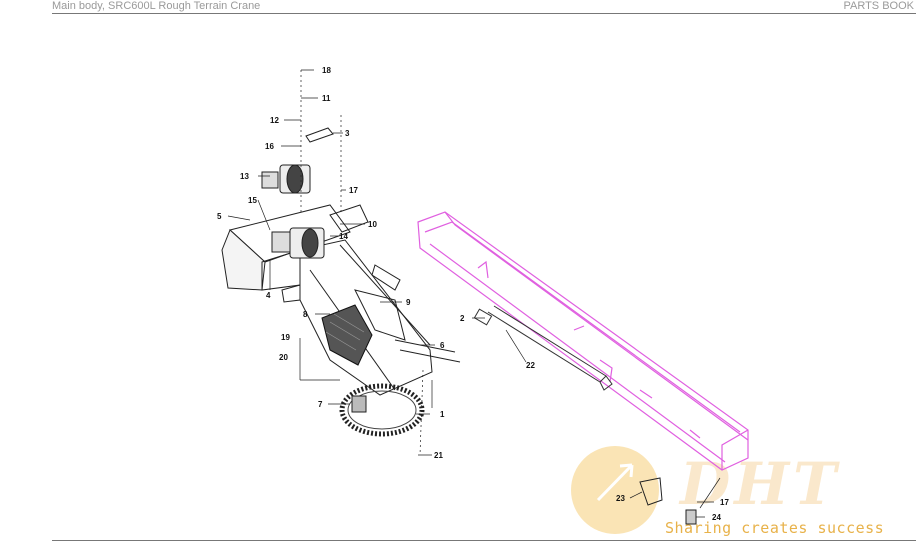 This screenshot has width=919, height=545. Describe the element at coordinates (408, 302) in the screenshot. I see `callout-9: 9` at that location.